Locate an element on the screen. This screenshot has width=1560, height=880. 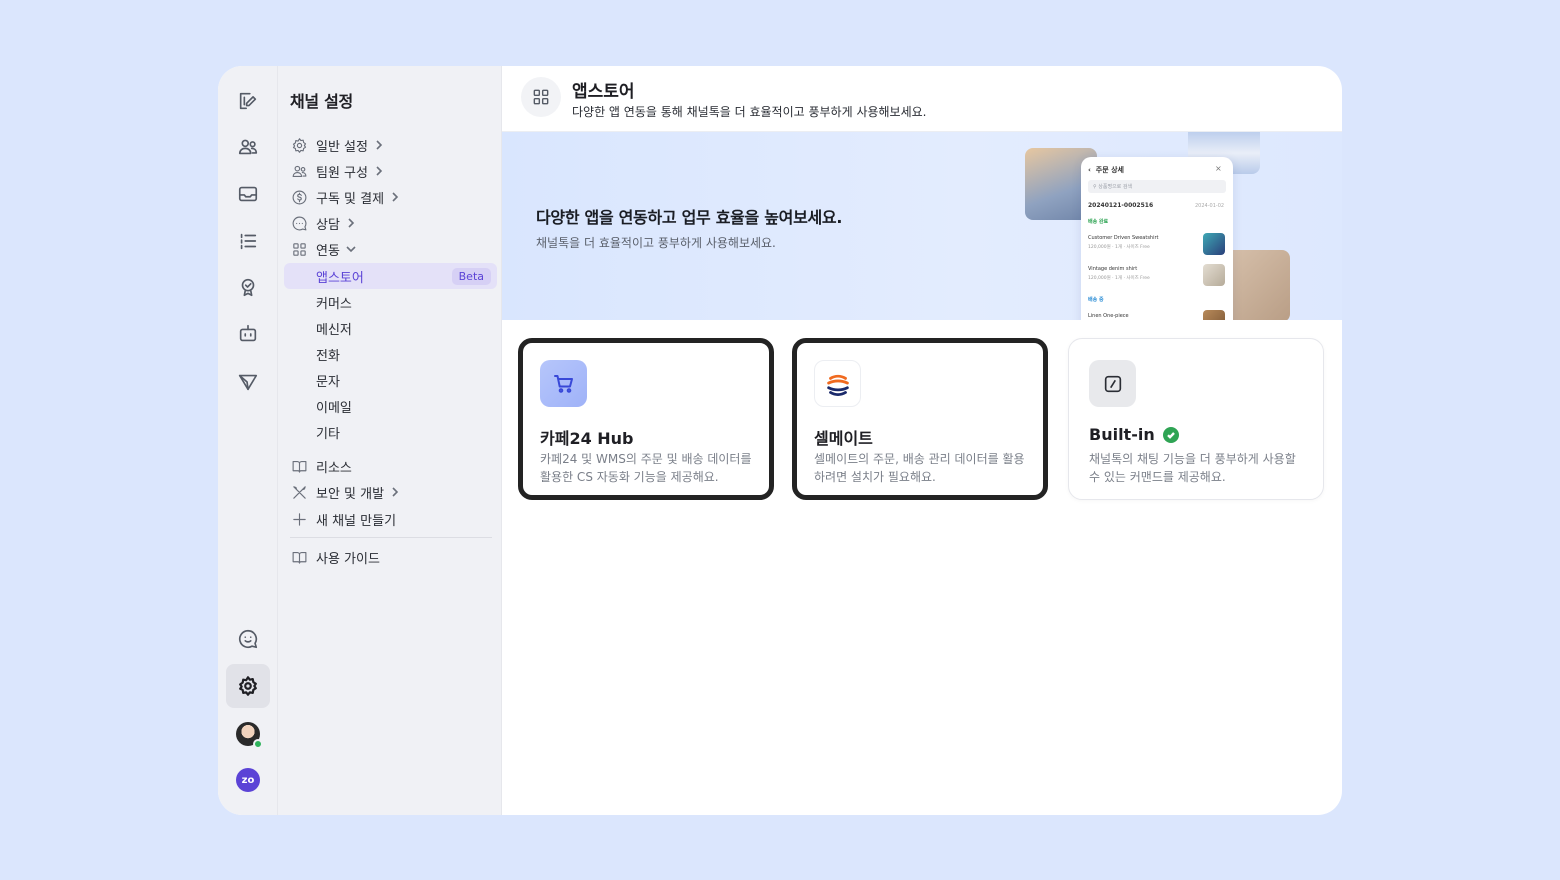
banner-subtitle: 채널톡을 더 효율적이고 풍부하게 사용해보세요. is located at coordinates (656, 243).